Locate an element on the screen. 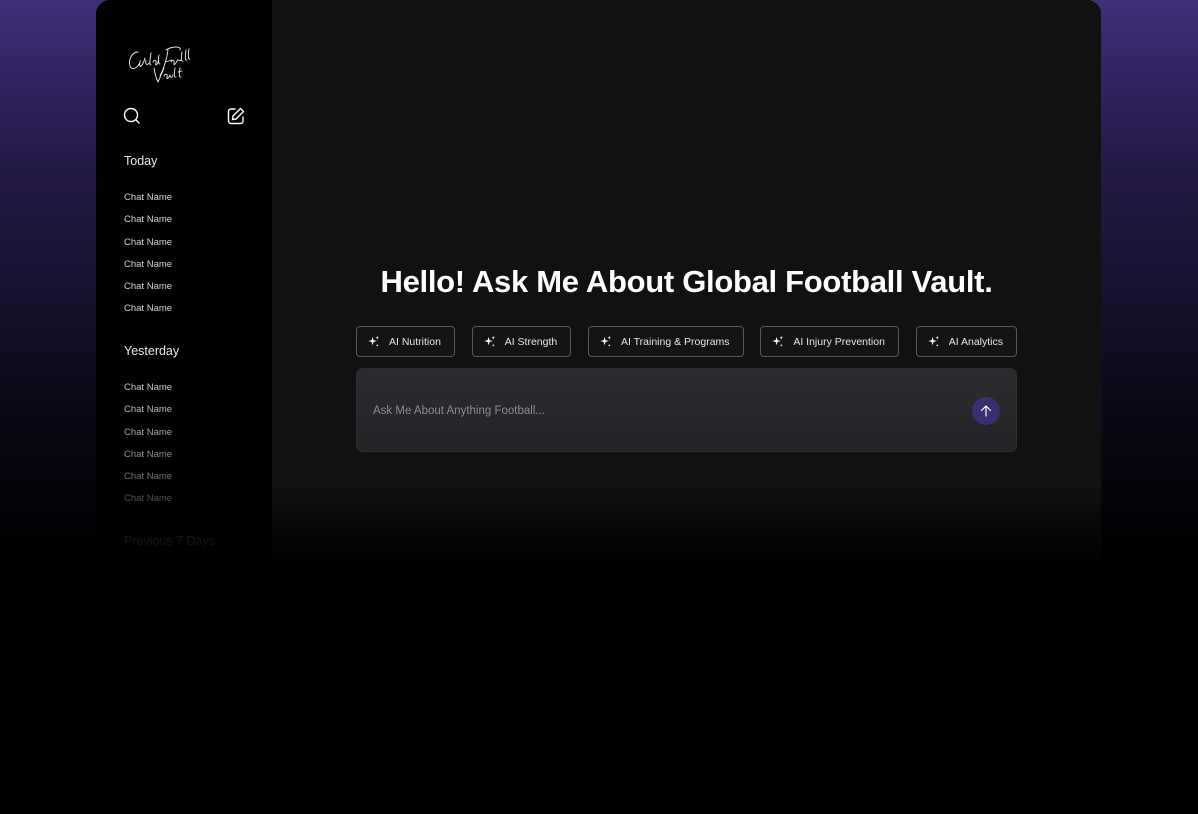 The height and width of the screenshot is (814, 1198). chip-ai-training-programs: AI Training & Programs is located at coordinates (666, 341).